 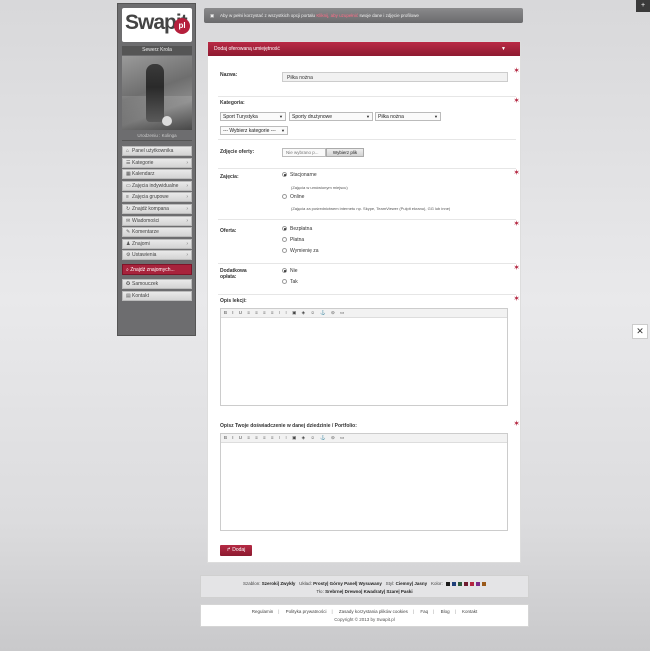 What do you see at coordinates (157, 162) in the screenshot?
I see `sidebar-item-categories: ☰ Kategorie ›` at bounding box center [157, 162].